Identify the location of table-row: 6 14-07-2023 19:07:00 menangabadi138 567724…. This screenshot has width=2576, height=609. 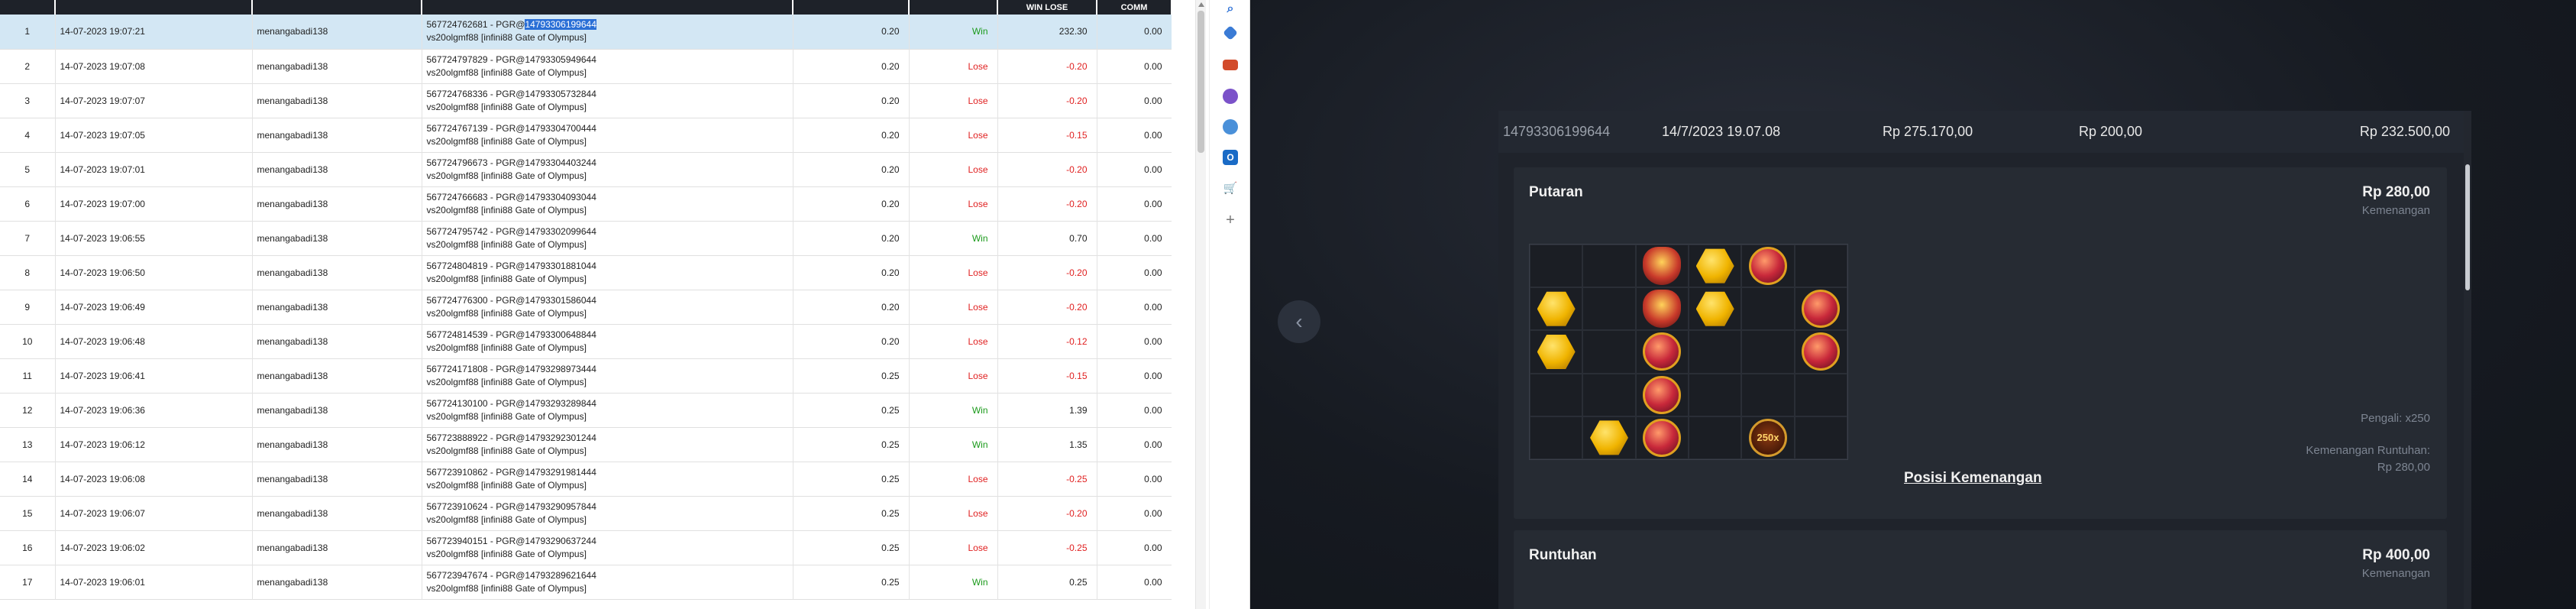
(586, 204).